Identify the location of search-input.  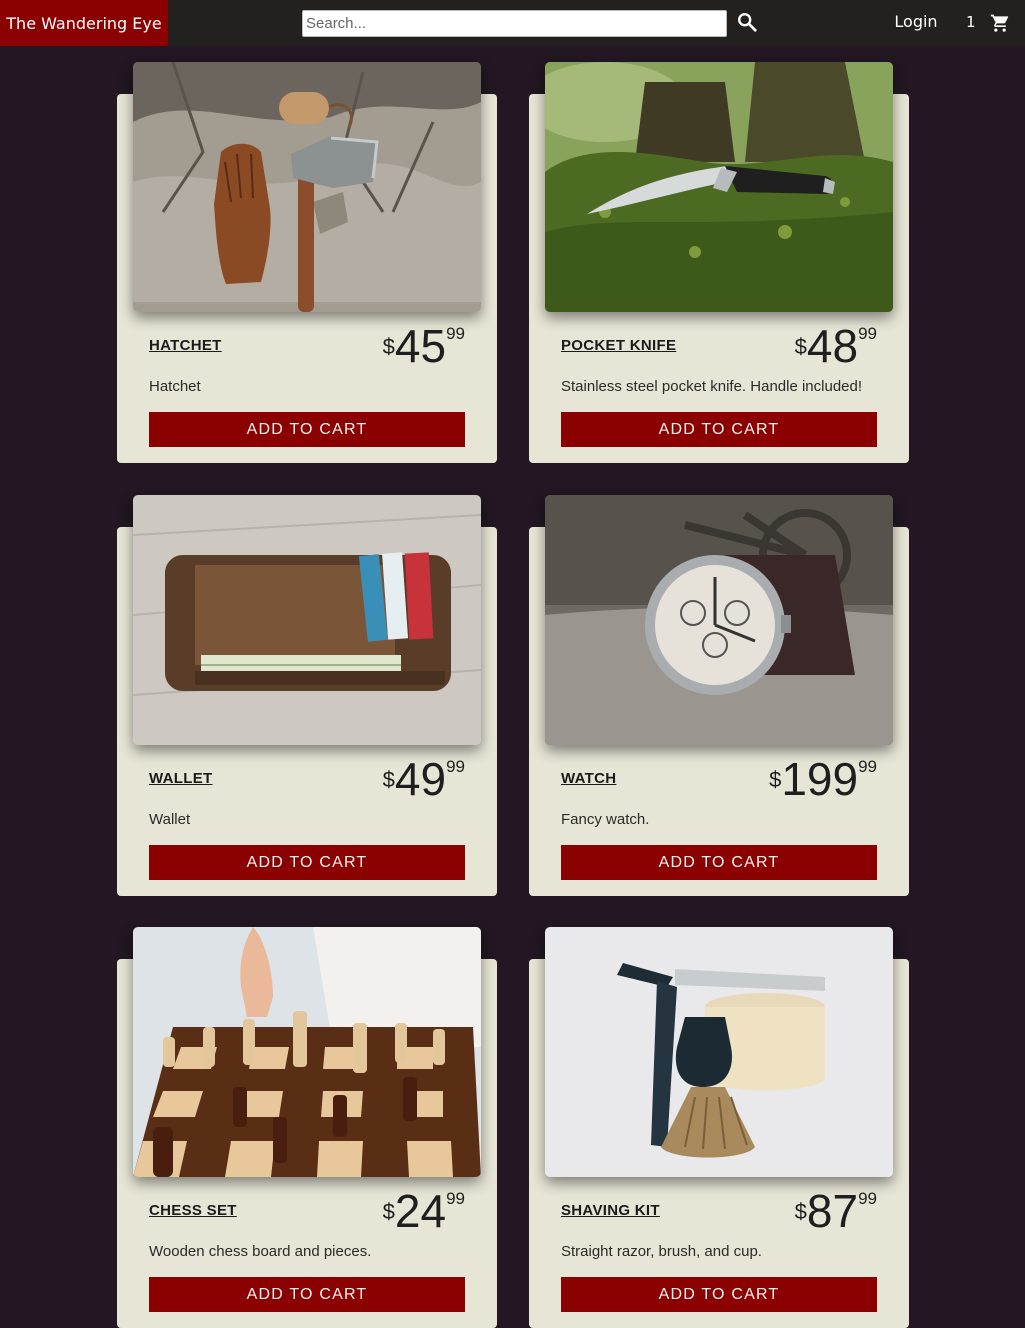
(514, 23).